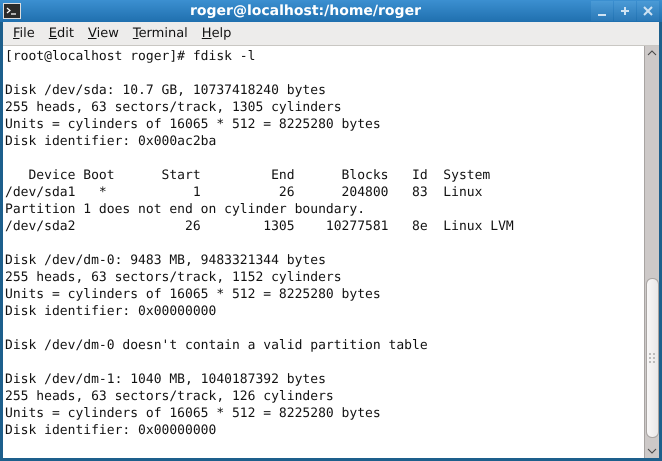  I want to click on grip-icon, so click(652, 358).